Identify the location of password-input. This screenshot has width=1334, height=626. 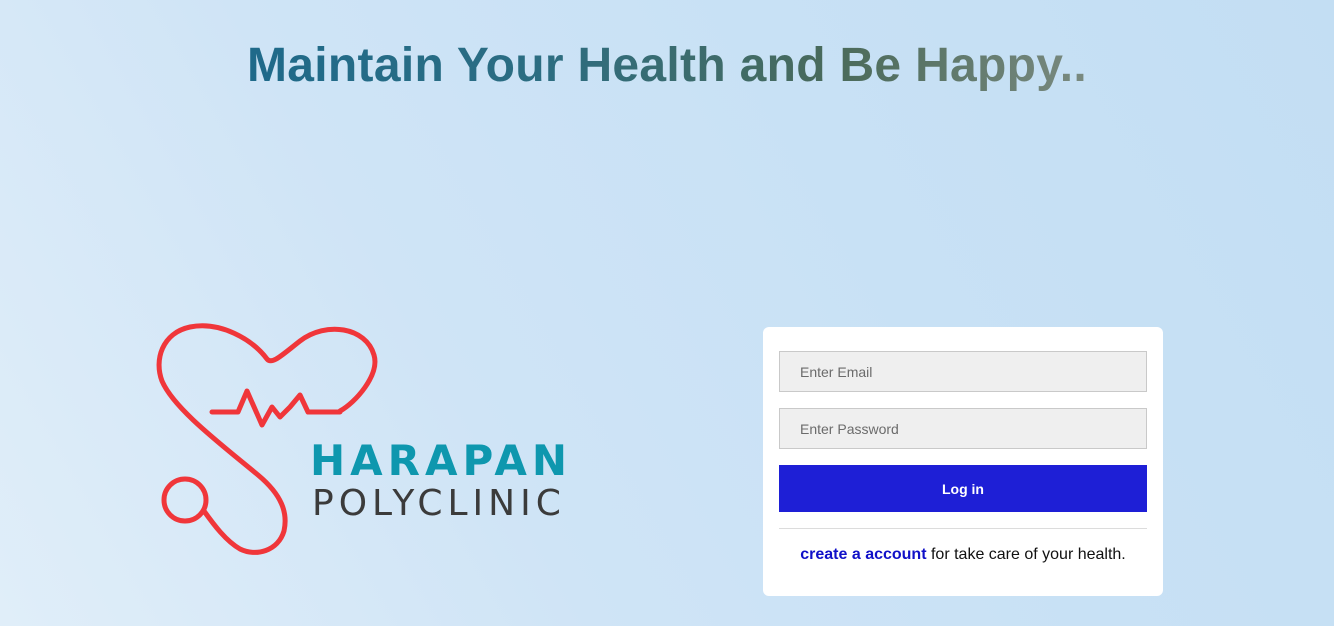
(963, 428).